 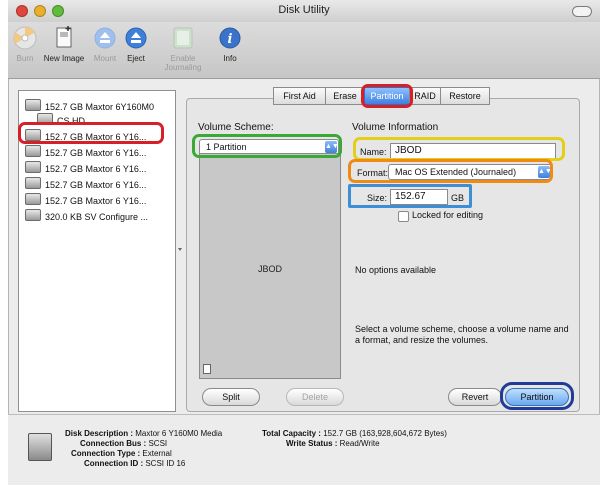 I want to click on partition-map: JBOD, so click(x=270, y=266).